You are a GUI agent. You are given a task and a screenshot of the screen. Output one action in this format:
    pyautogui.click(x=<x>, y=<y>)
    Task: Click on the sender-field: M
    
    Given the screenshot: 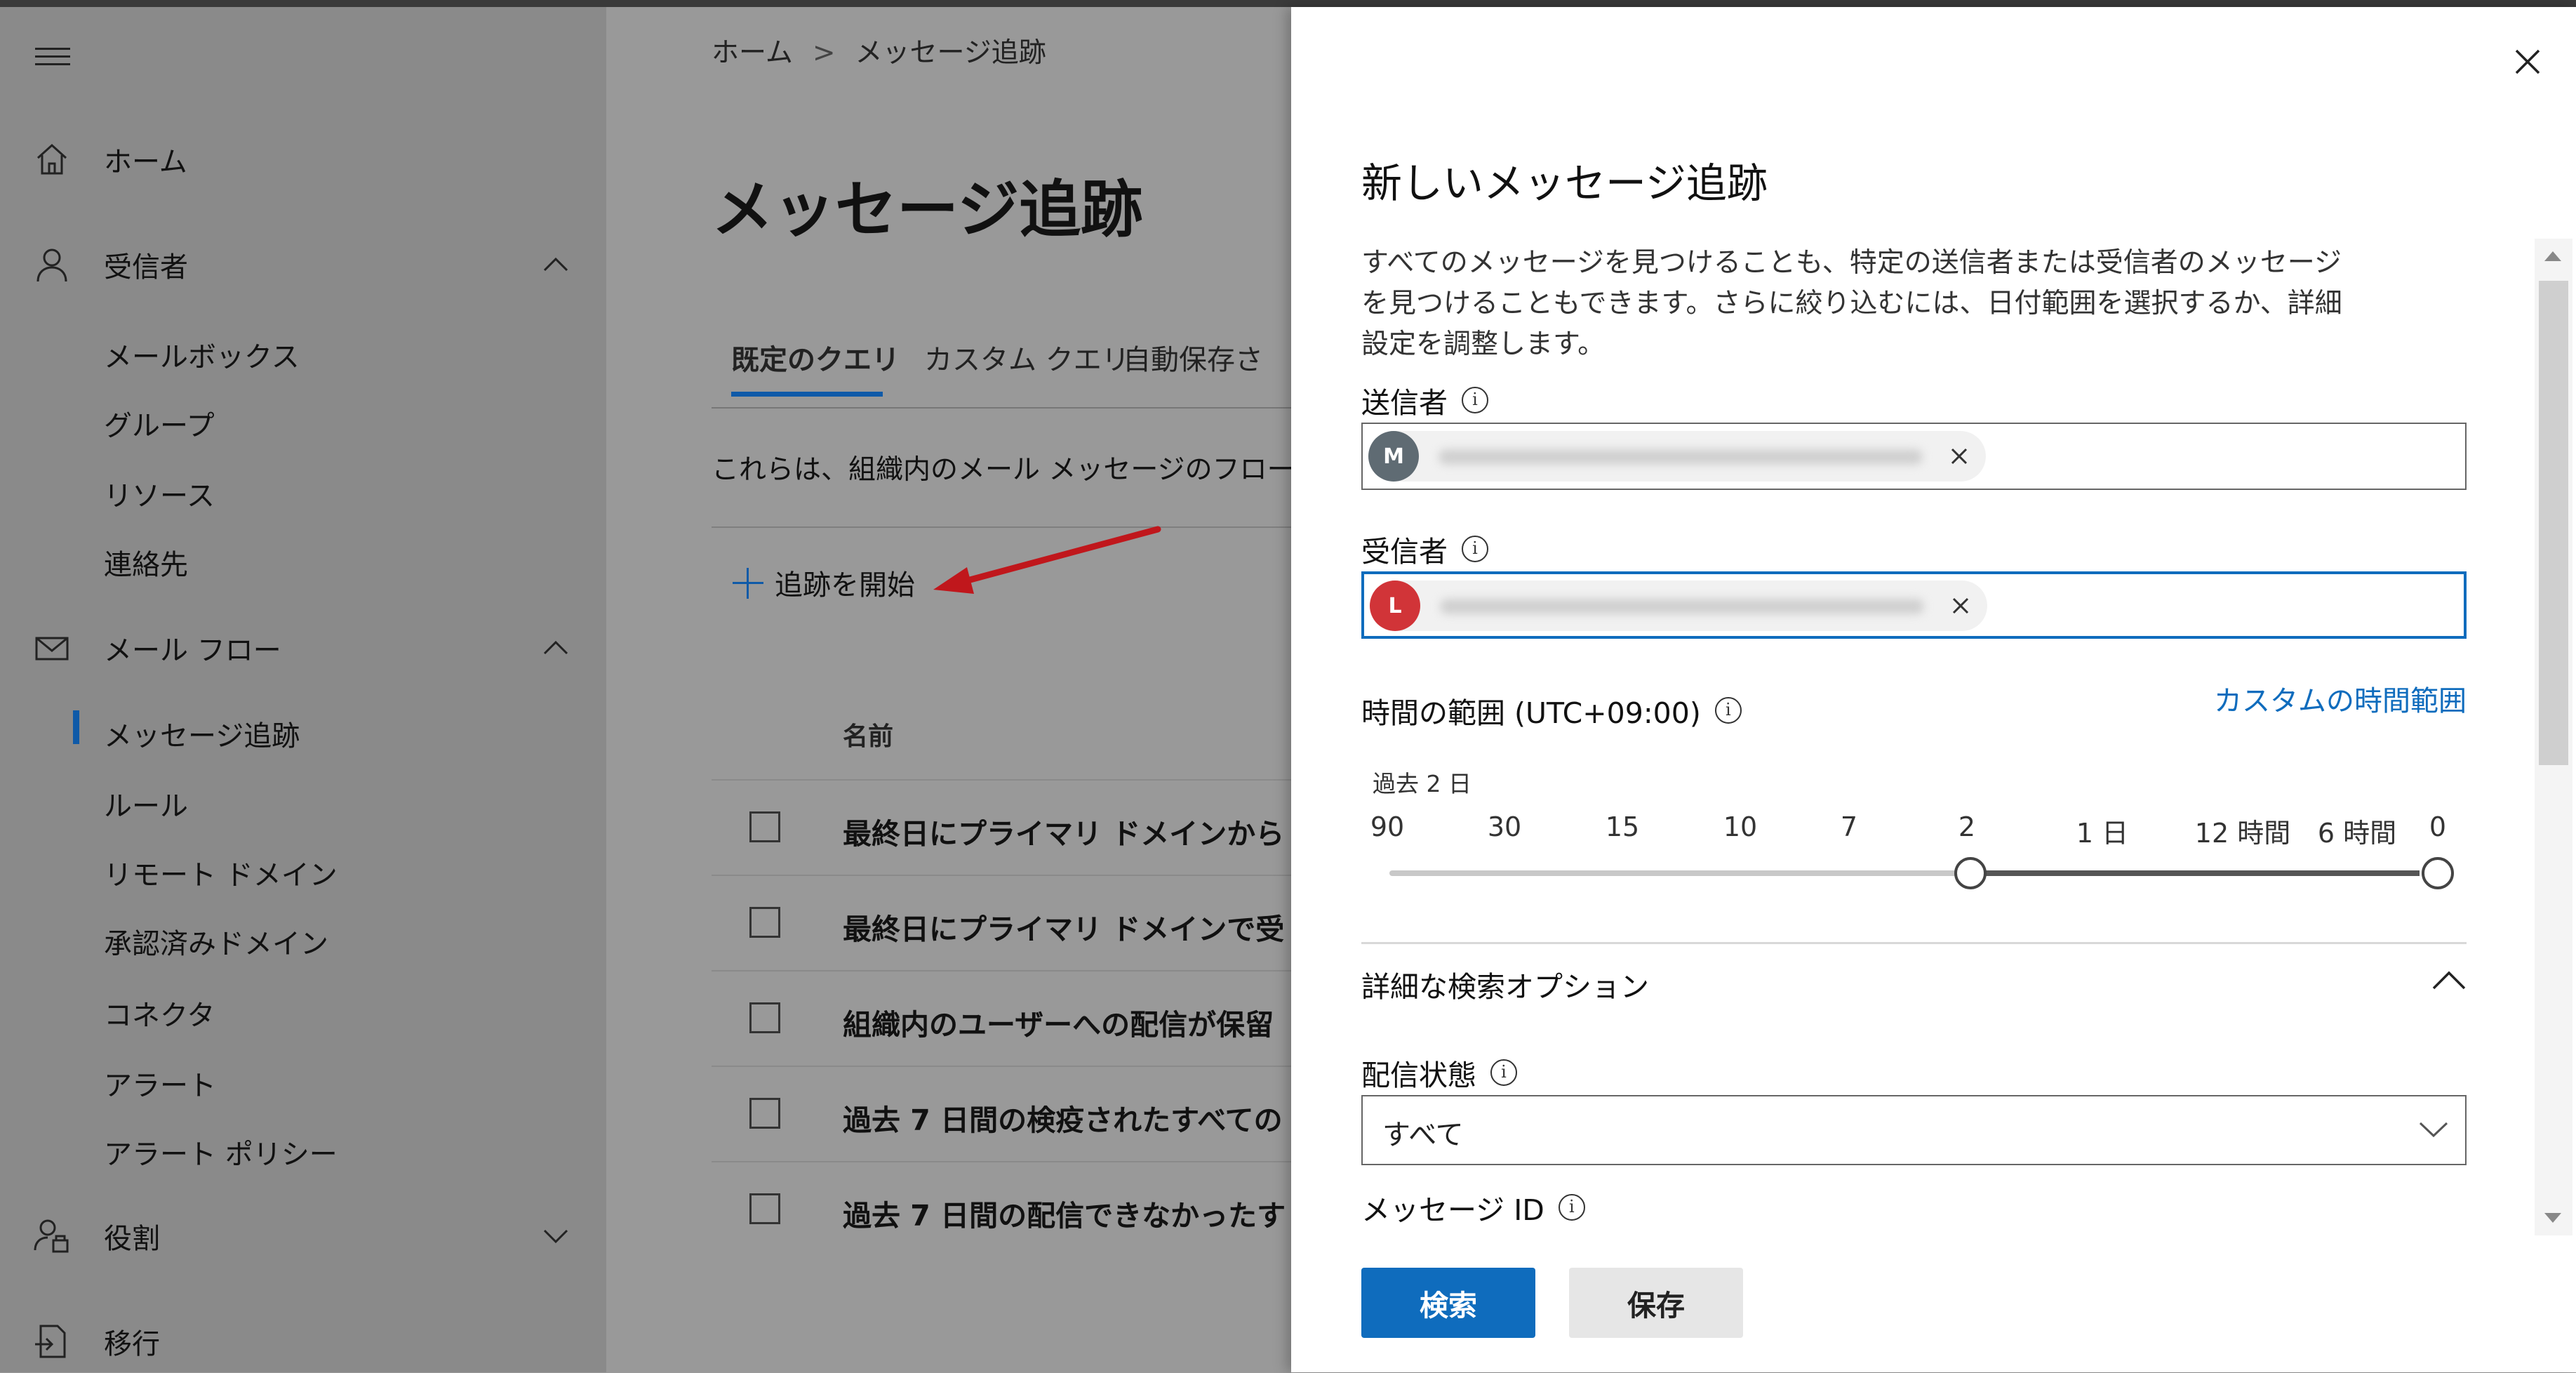 What is the action you would take?
    pyautogui.click(x=1914, y=456)
    